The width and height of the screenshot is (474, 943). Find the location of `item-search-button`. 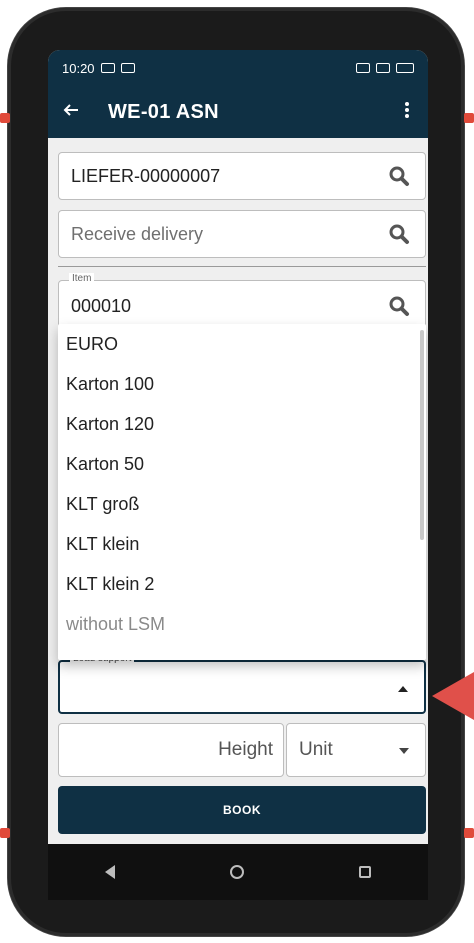

item-search-button is located at coordinates (399, 306).